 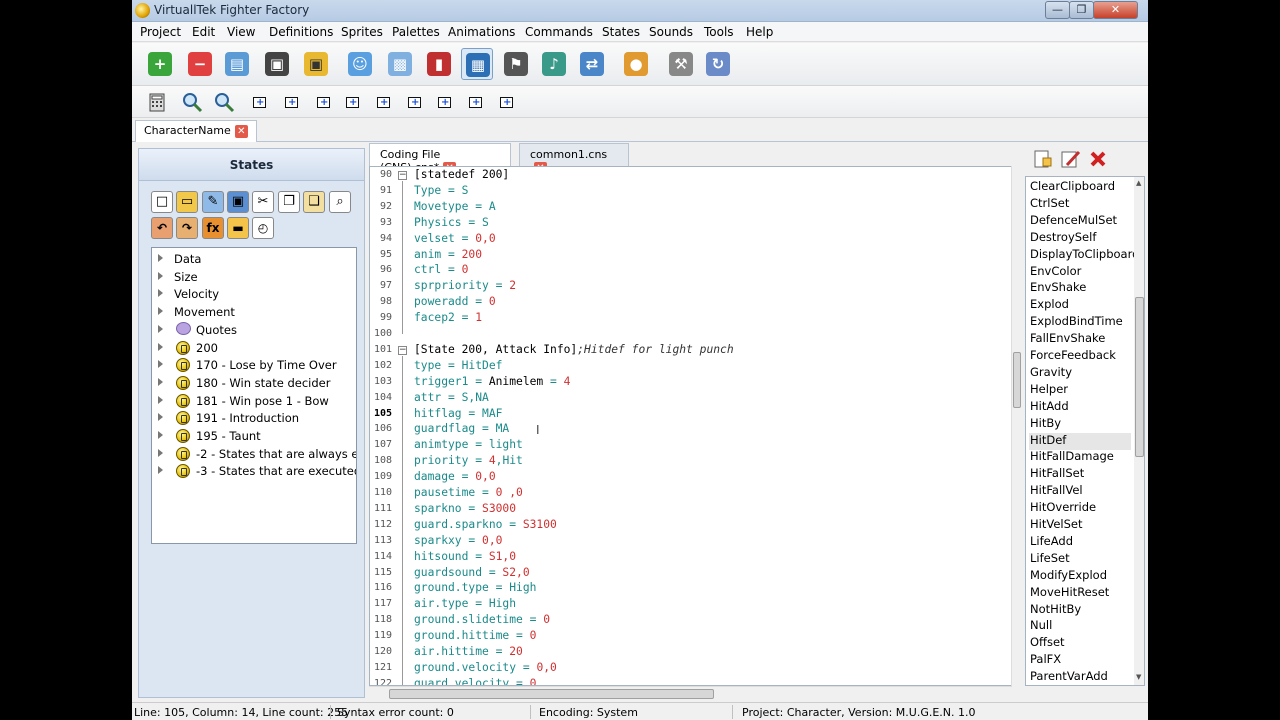 What do you see at coordinates (1080, 542) in the screenshot?
I see `controller-item: LifeAdd` at bounding box center [1080, 542].